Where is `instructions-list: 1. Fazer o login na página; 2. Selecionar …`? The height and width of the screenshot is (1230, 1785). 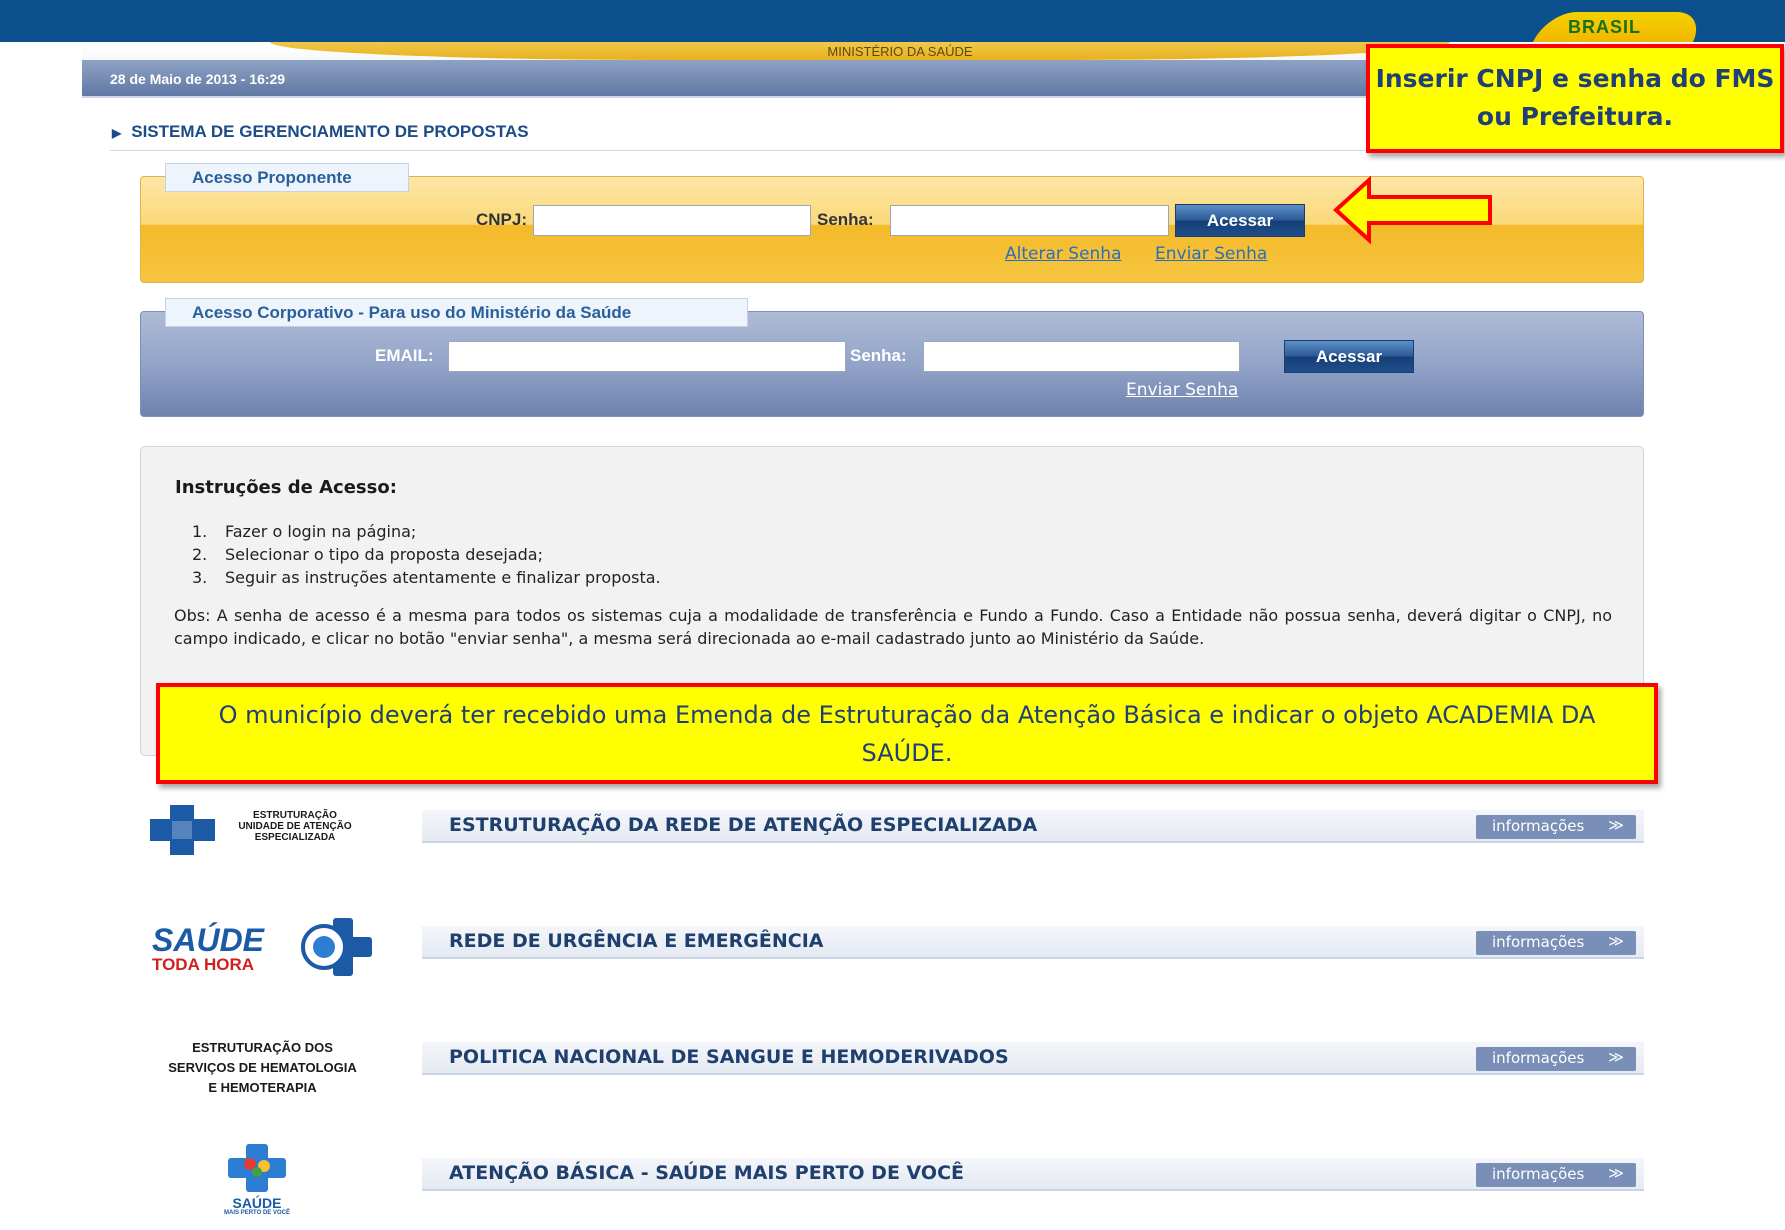 instructions-list: 1. Fazer o login na página; 2. Selecionar … is located at coordinates (426, 554).